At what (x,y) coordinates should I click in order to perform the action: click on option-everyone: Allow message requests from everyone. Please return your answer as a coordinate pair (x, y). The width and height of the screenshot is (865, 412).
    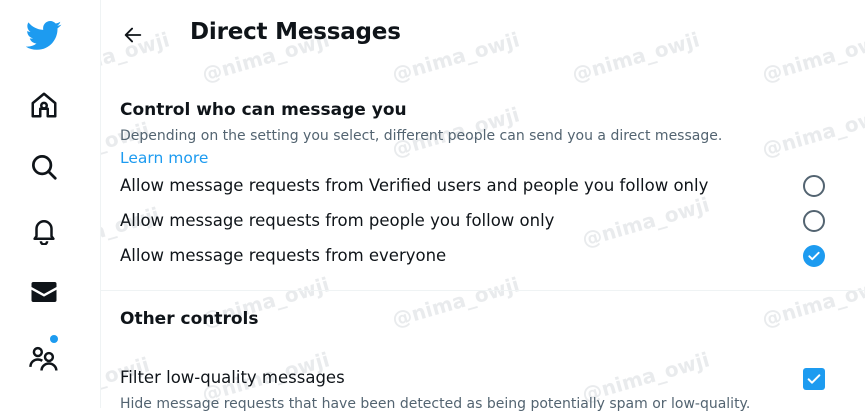
    Looking at the image, I should click on (483, 257).